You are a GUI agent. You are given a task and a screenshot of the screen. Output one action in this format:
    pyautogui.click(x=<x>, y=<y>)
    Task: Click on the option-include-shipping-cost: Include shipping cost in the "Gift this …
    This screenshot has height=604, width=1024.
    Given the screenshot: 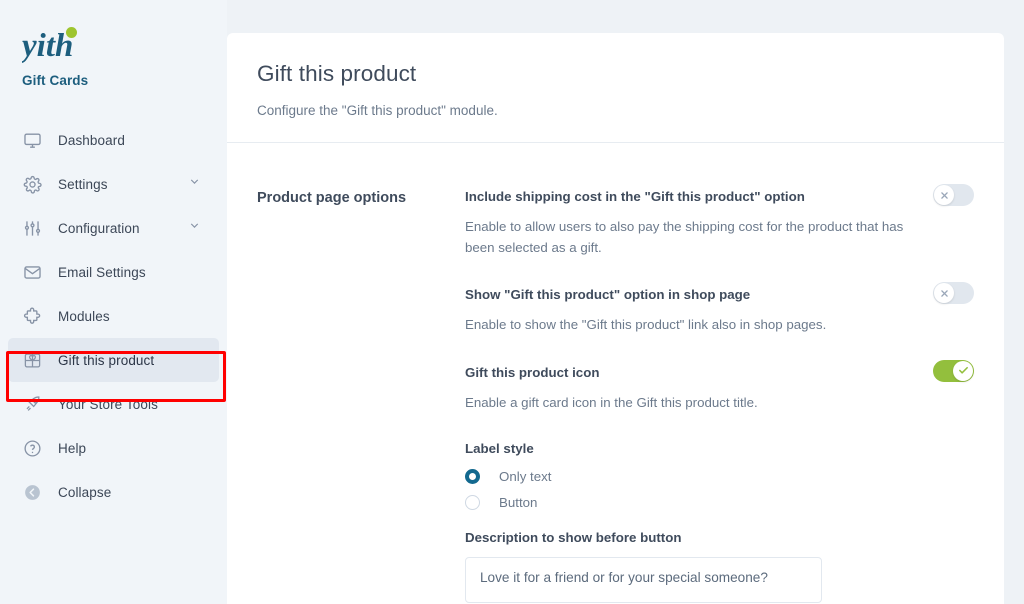 What is the action you would take?
    pyautogui.click(x=719, y=221)
    